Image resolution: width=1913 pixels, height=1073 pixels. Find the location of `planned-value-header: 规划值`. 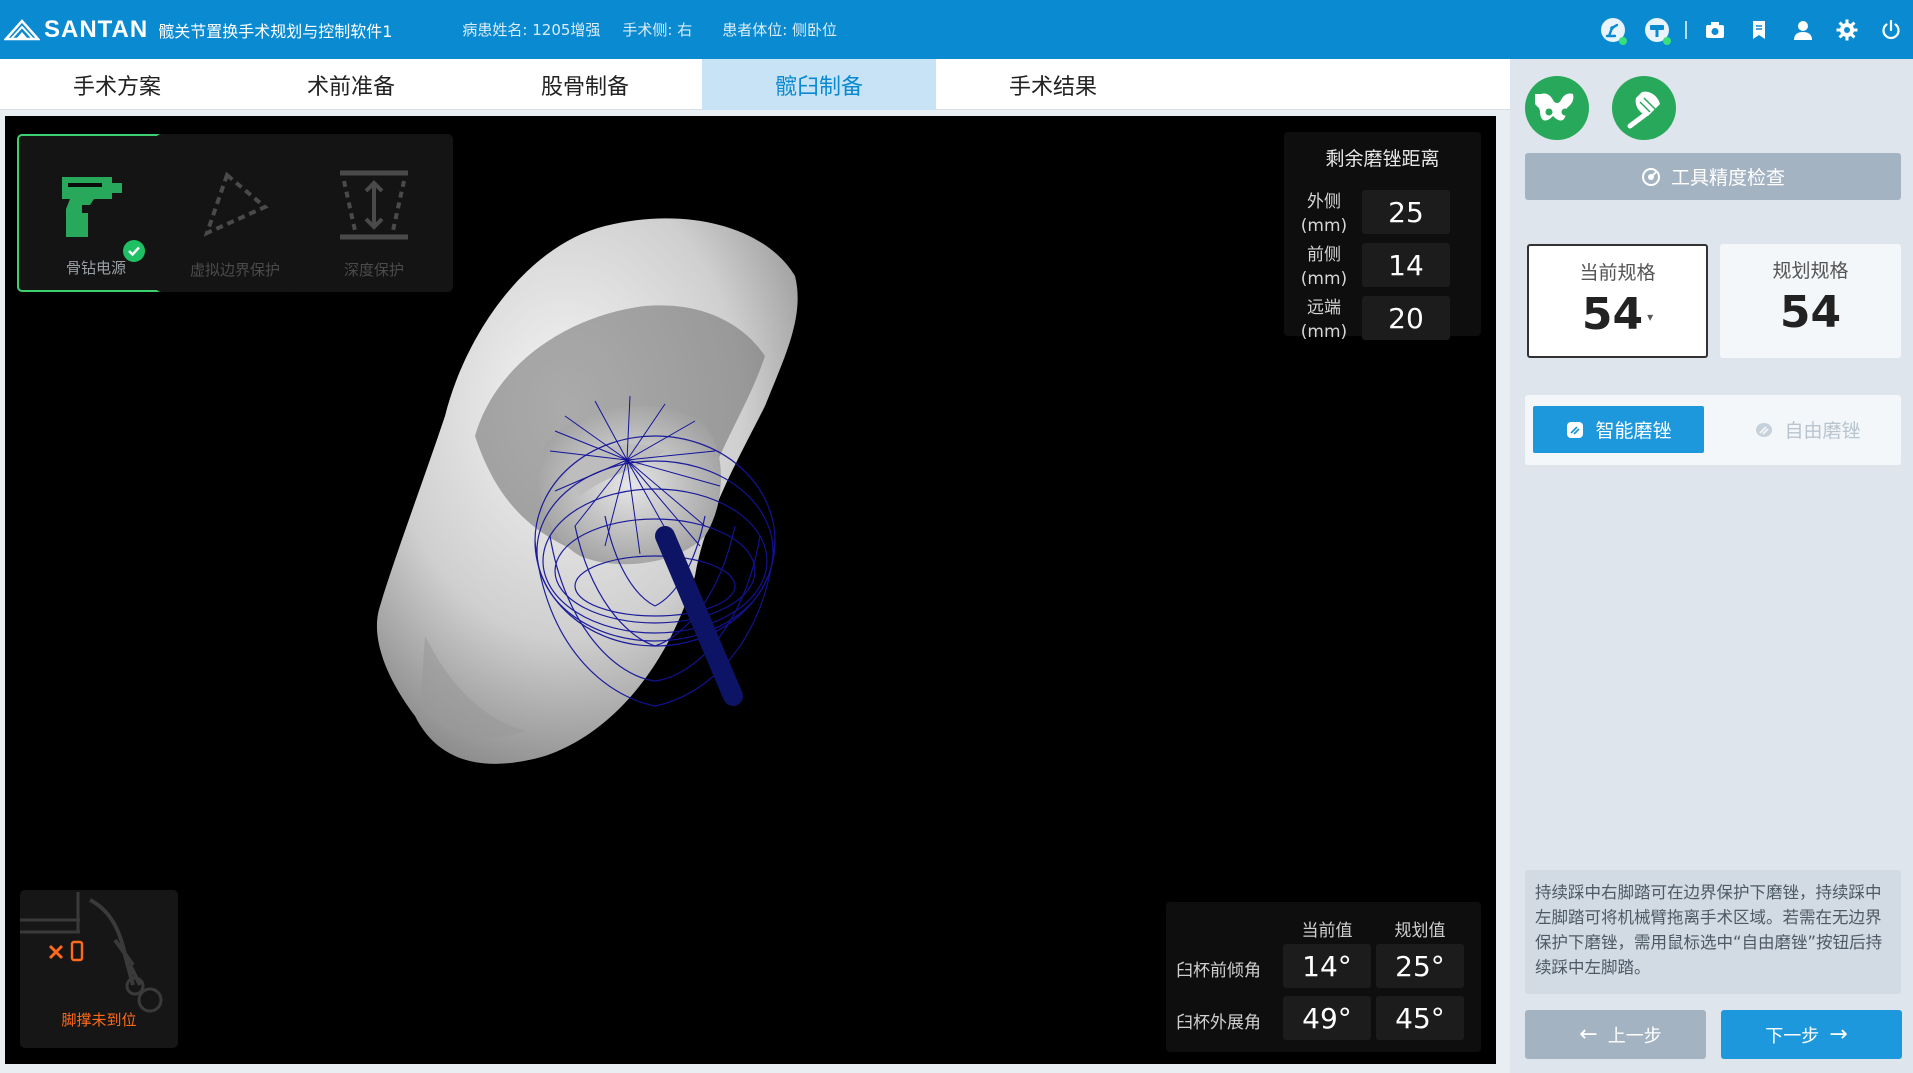

planned-value-header: 规划值 is located at coordinates (1420, 931).